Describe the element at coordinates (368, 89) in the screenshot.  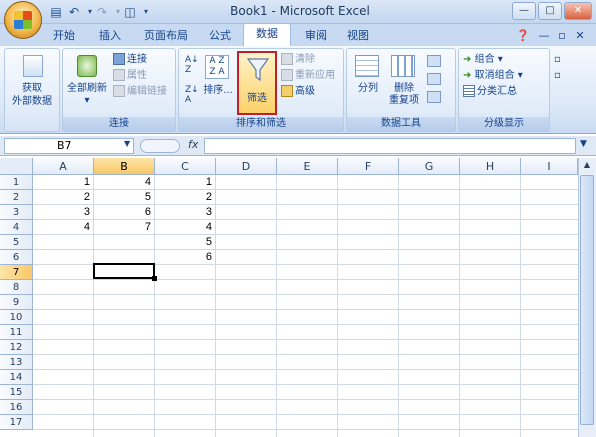
I see `text-to-columns-button: 分列` at that location.